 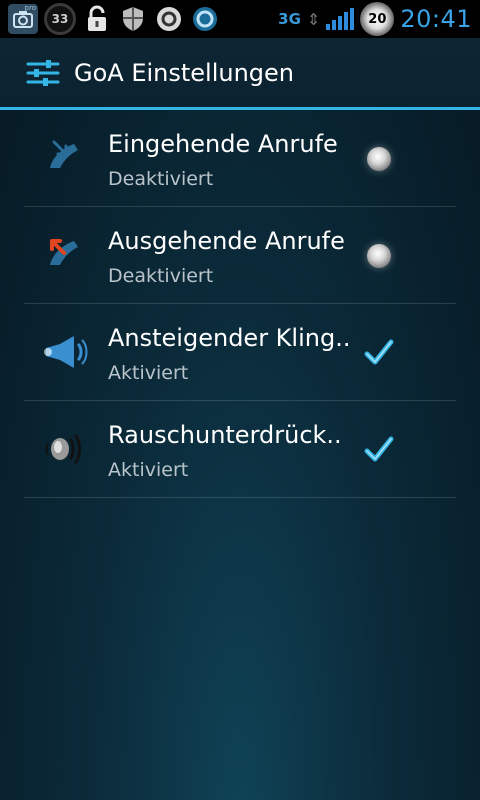 What do you see at coordinates (205, 19) in the screenshot?
I see `sync-icon` at bounding box center [205, 19].